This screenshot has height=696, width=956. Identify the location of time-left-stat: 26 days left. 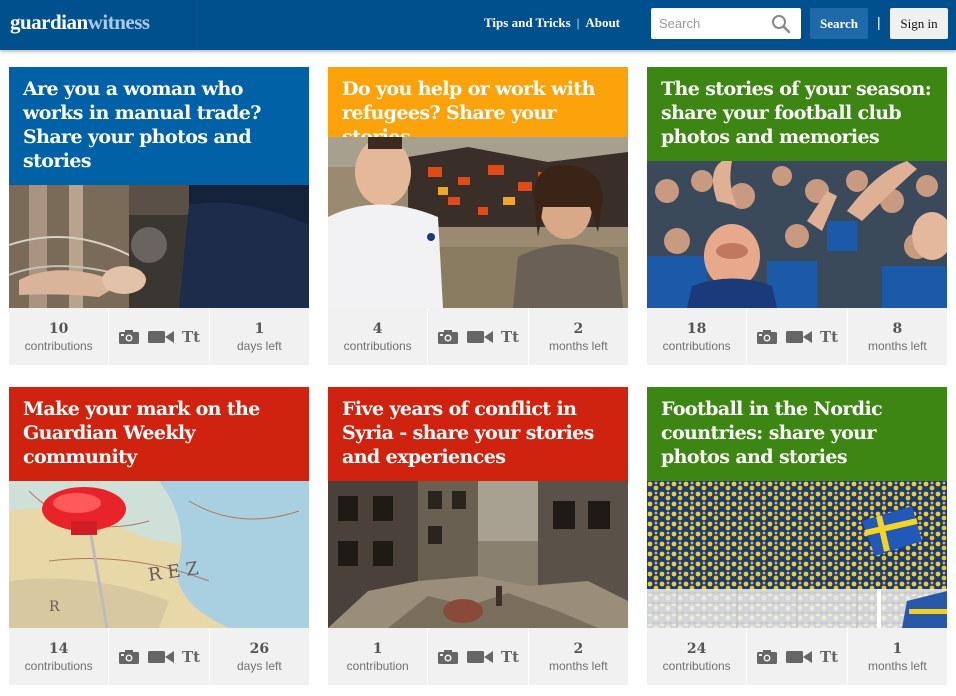
(259, 656).